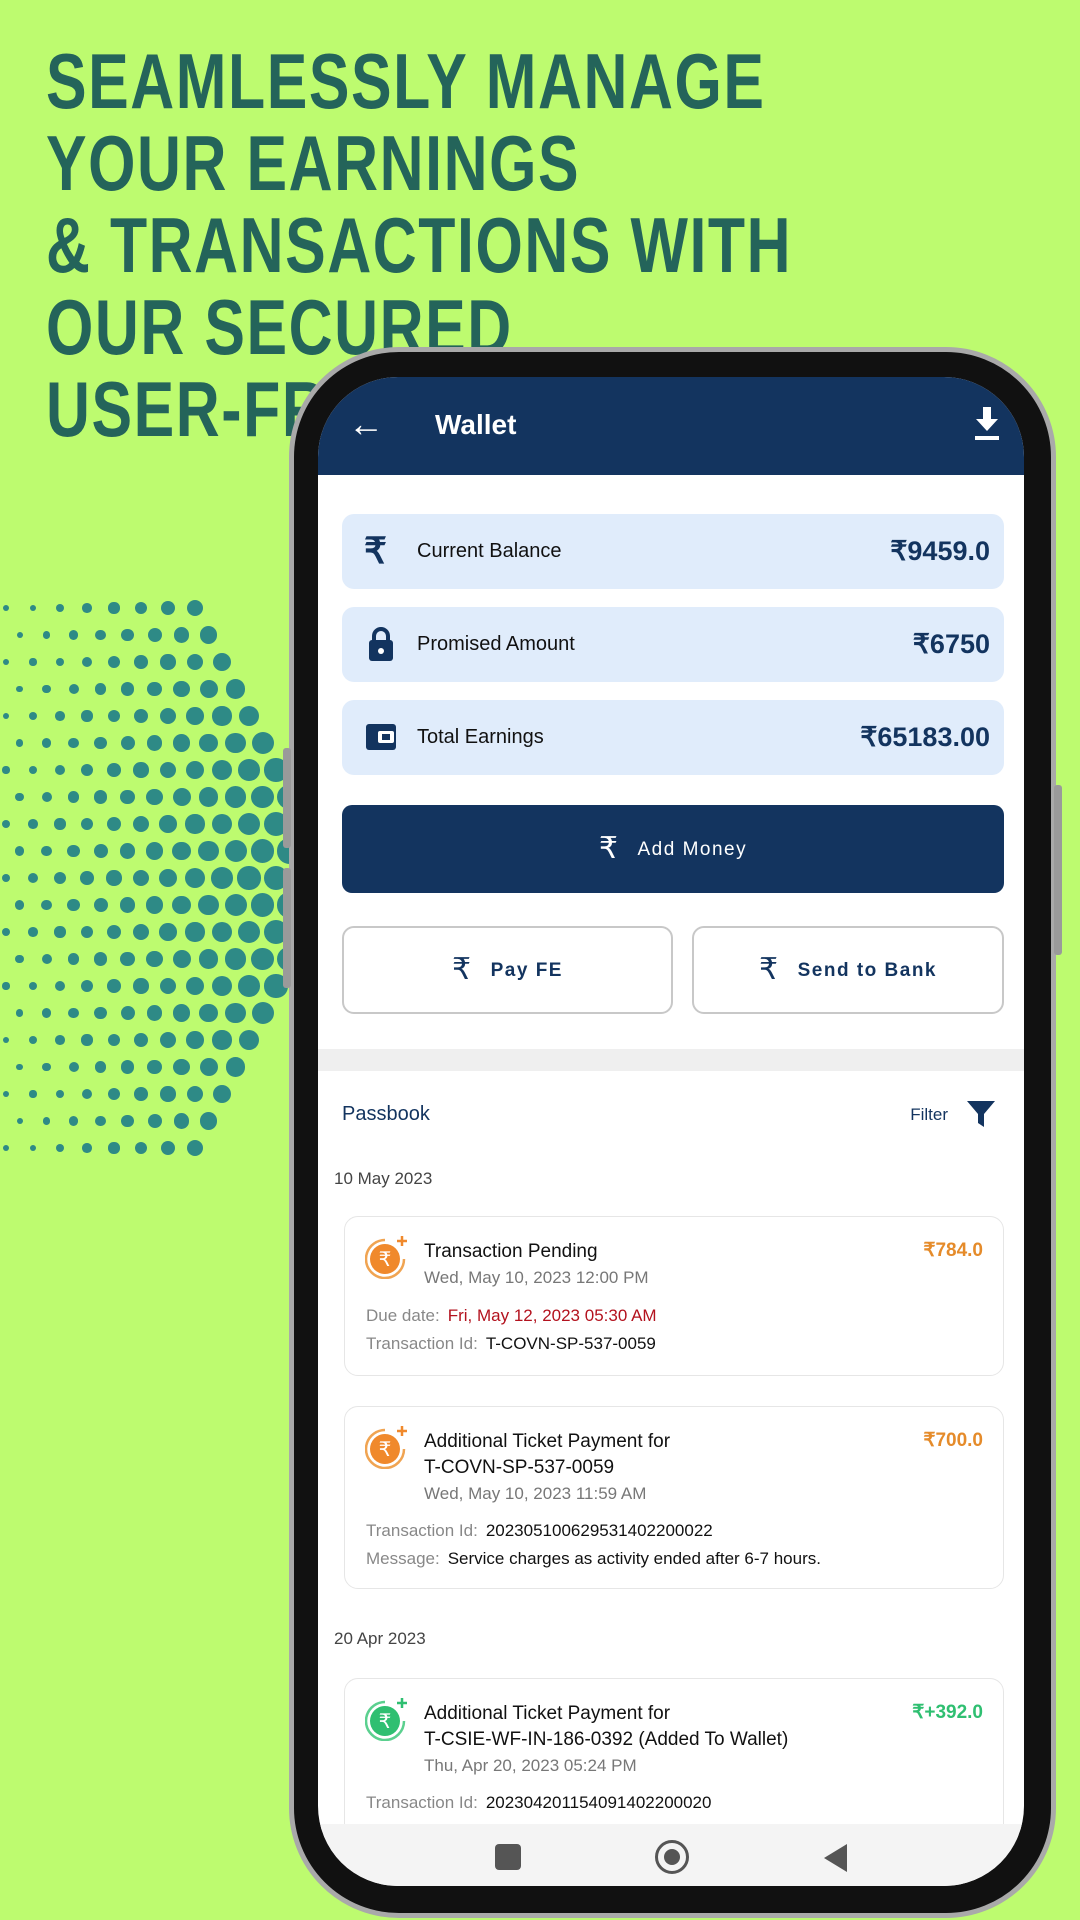 This screenshot has width=1080, height=1920. Describe the element at coordinates (287, 798) in the screenshot. I see `volume-button` at that location.